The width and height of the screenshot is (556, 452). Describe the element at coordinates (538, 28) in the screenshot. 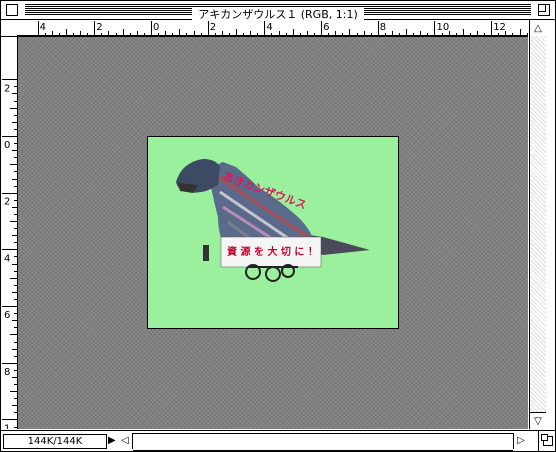

I see `up-arrow-icon: △` at that location.